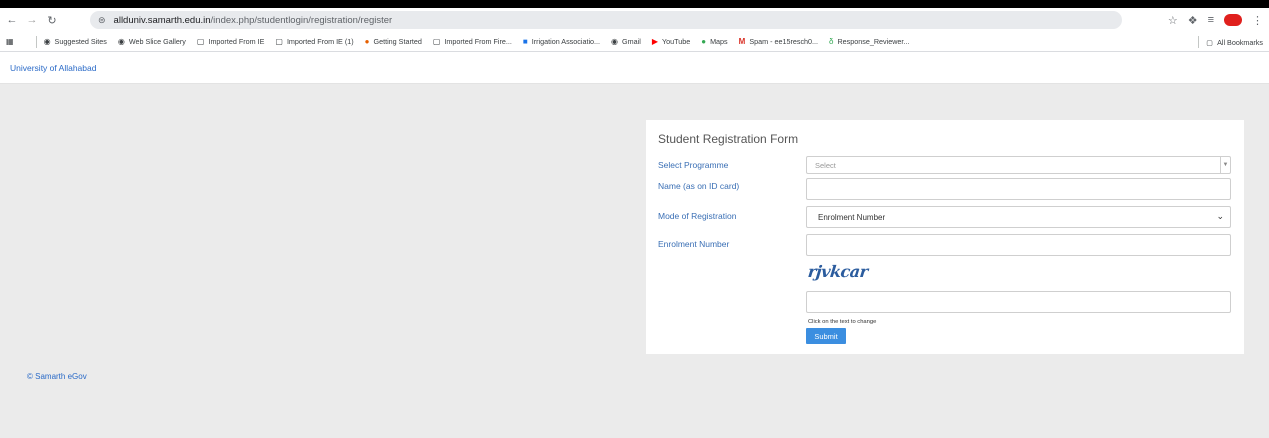 The image size is (1269, 438). I want to click on name-input, so click(1018, 189).